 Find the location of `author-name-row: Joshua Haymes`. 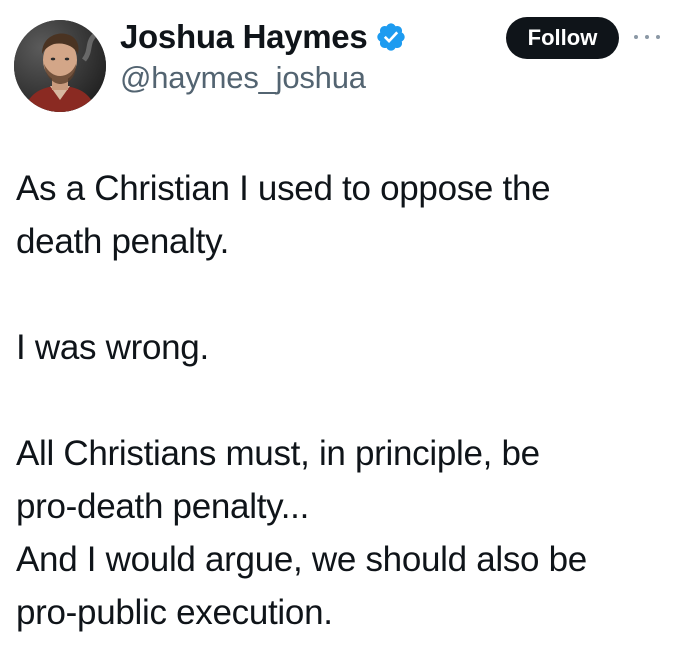

author-name-row: Joshua Haymes is located at coordinates (263, 37).